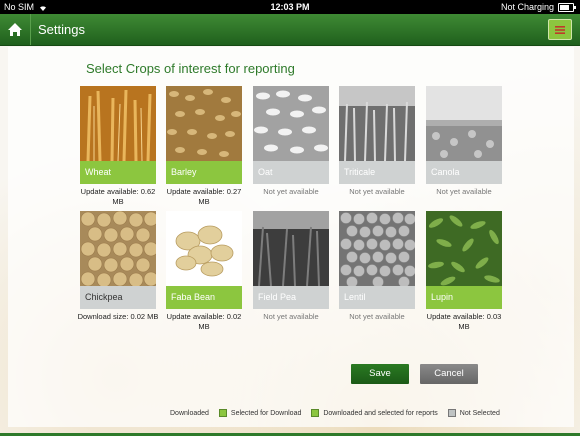 The height and width of the screenshot is (436, 580). What do you see at coordinates (204, 196) in the screenshot?
I see `crop-status: Update available: 0.27 MB` at bounding box center [204, 196].